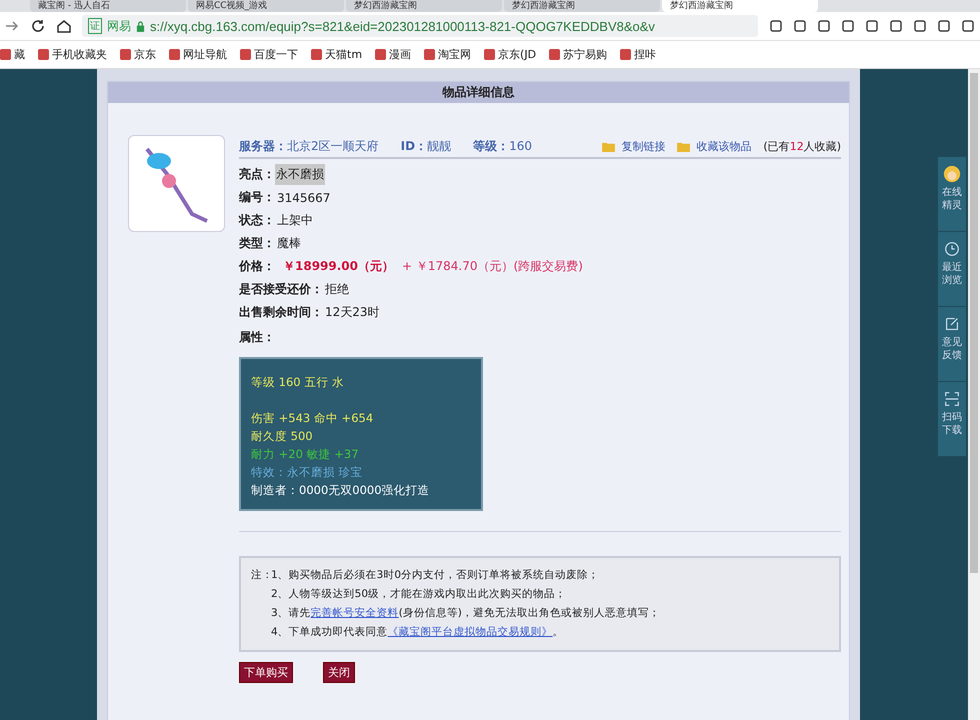 The height and width of the screenshot is (720, 980). What do you see at coordinates (402, 26) in the screenshot?
I see `url-text: s://xyq.cbg.163.com/equip?s=821&eid=202301281000113-821-QQOG7KEDDBV8&o&v` at bounding box center [402, 26].